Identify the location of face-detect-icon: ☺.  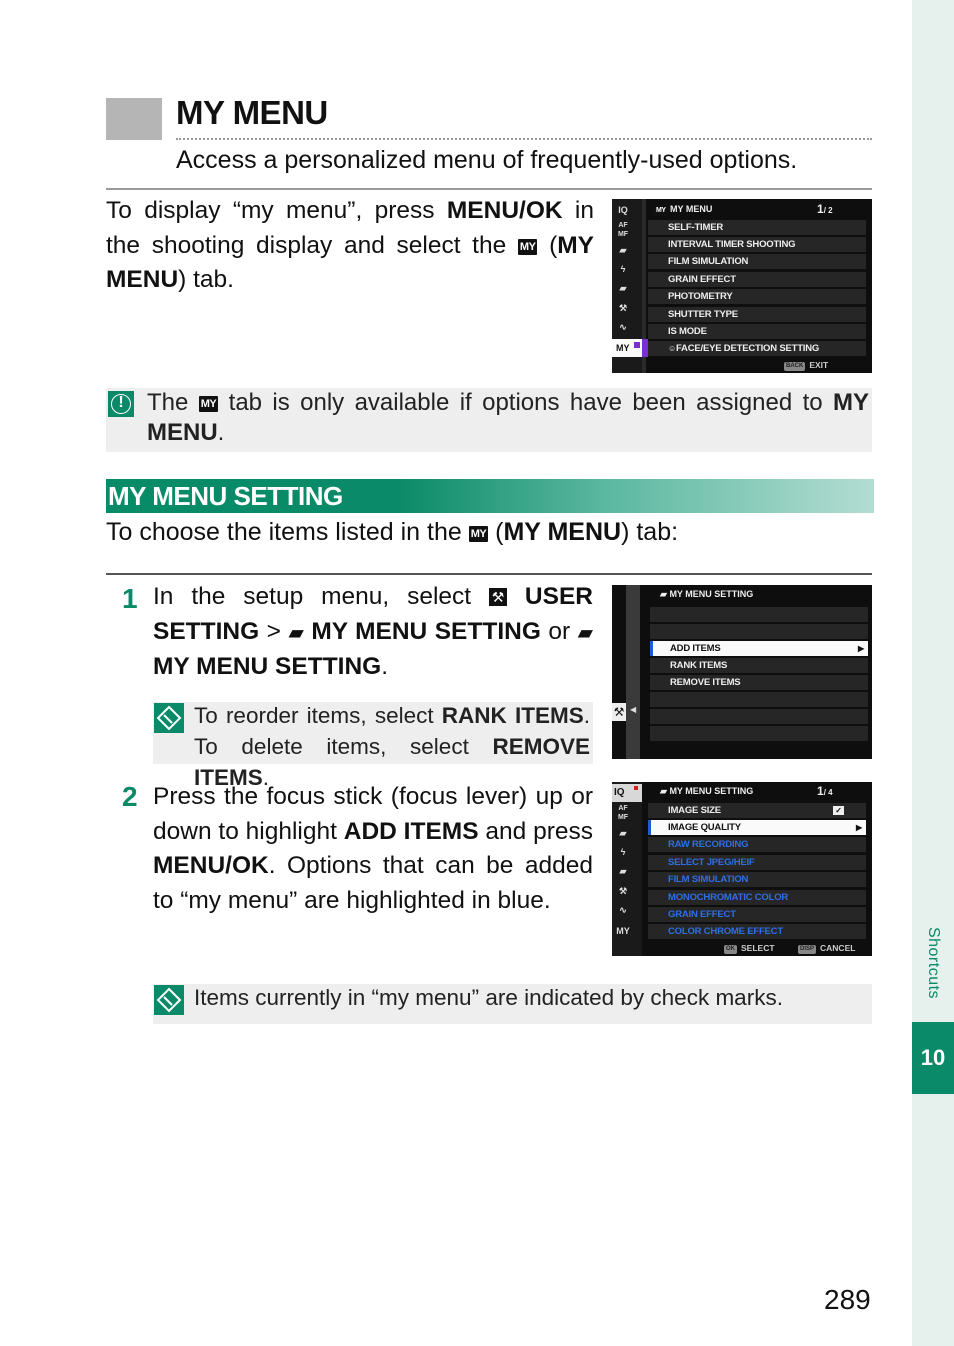
(672, 348).